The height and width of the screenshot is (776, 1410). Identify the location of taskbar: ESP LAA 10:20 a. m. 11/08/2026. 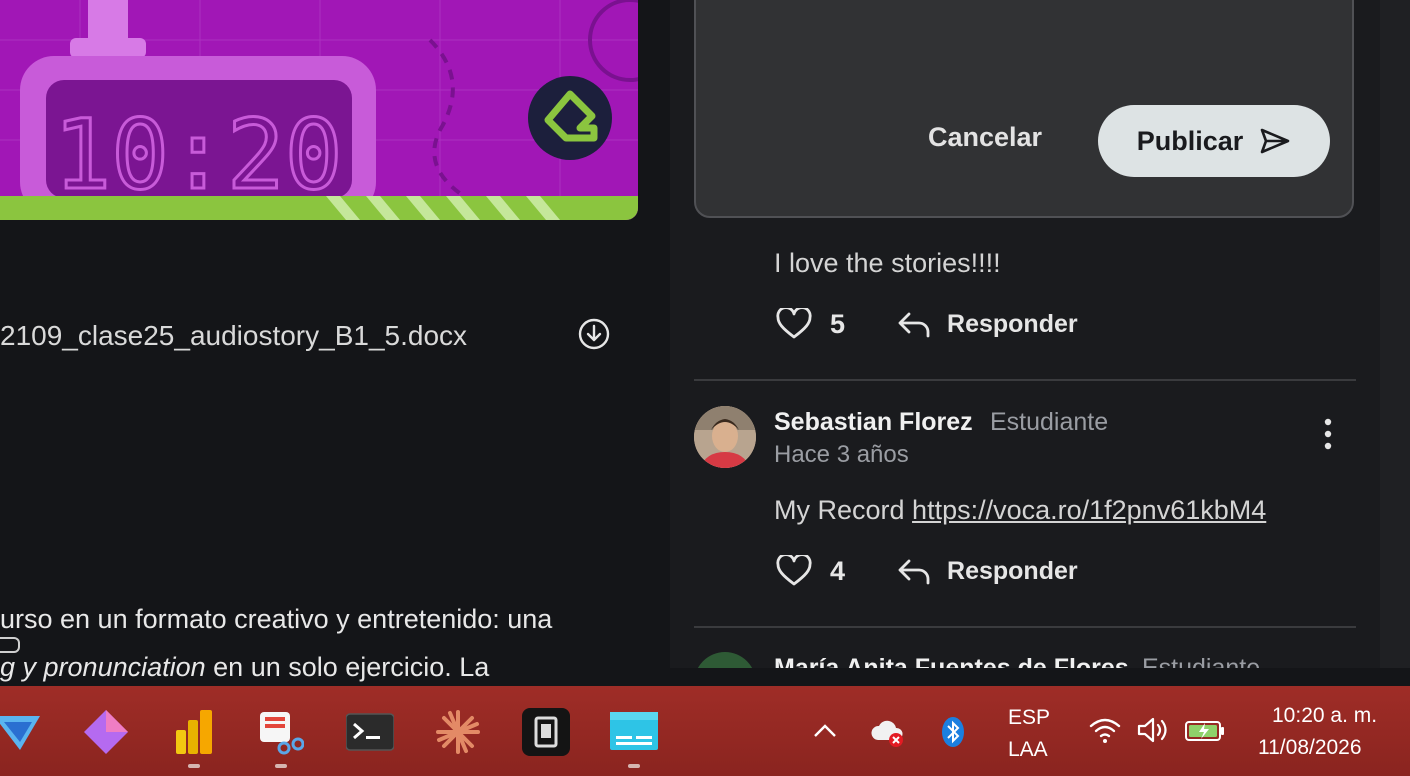
(705, 731).